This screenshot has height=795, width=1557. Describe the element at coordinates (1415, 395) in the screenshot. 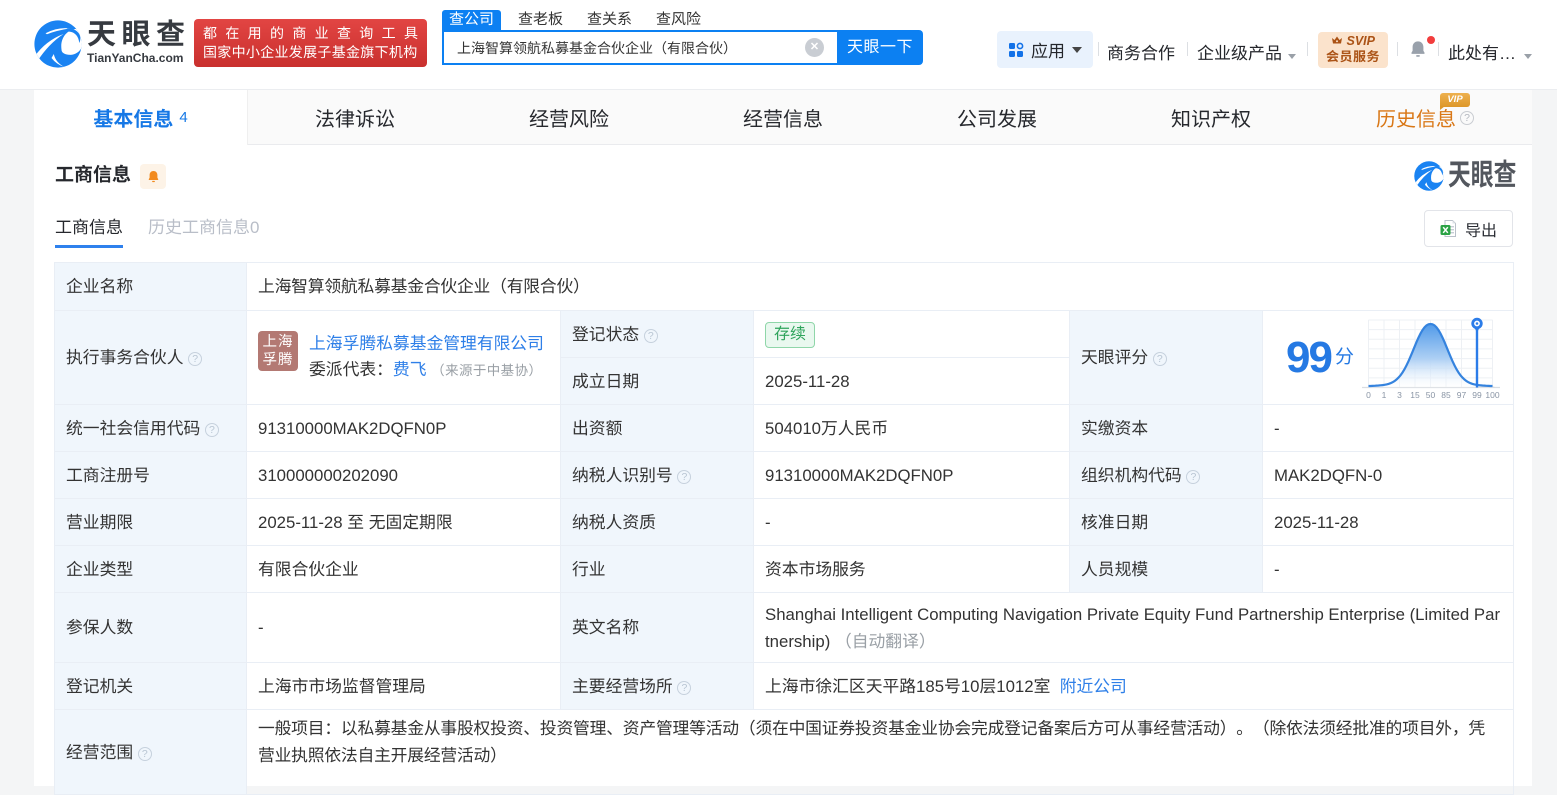

I see `svg-text: 15` at that location.